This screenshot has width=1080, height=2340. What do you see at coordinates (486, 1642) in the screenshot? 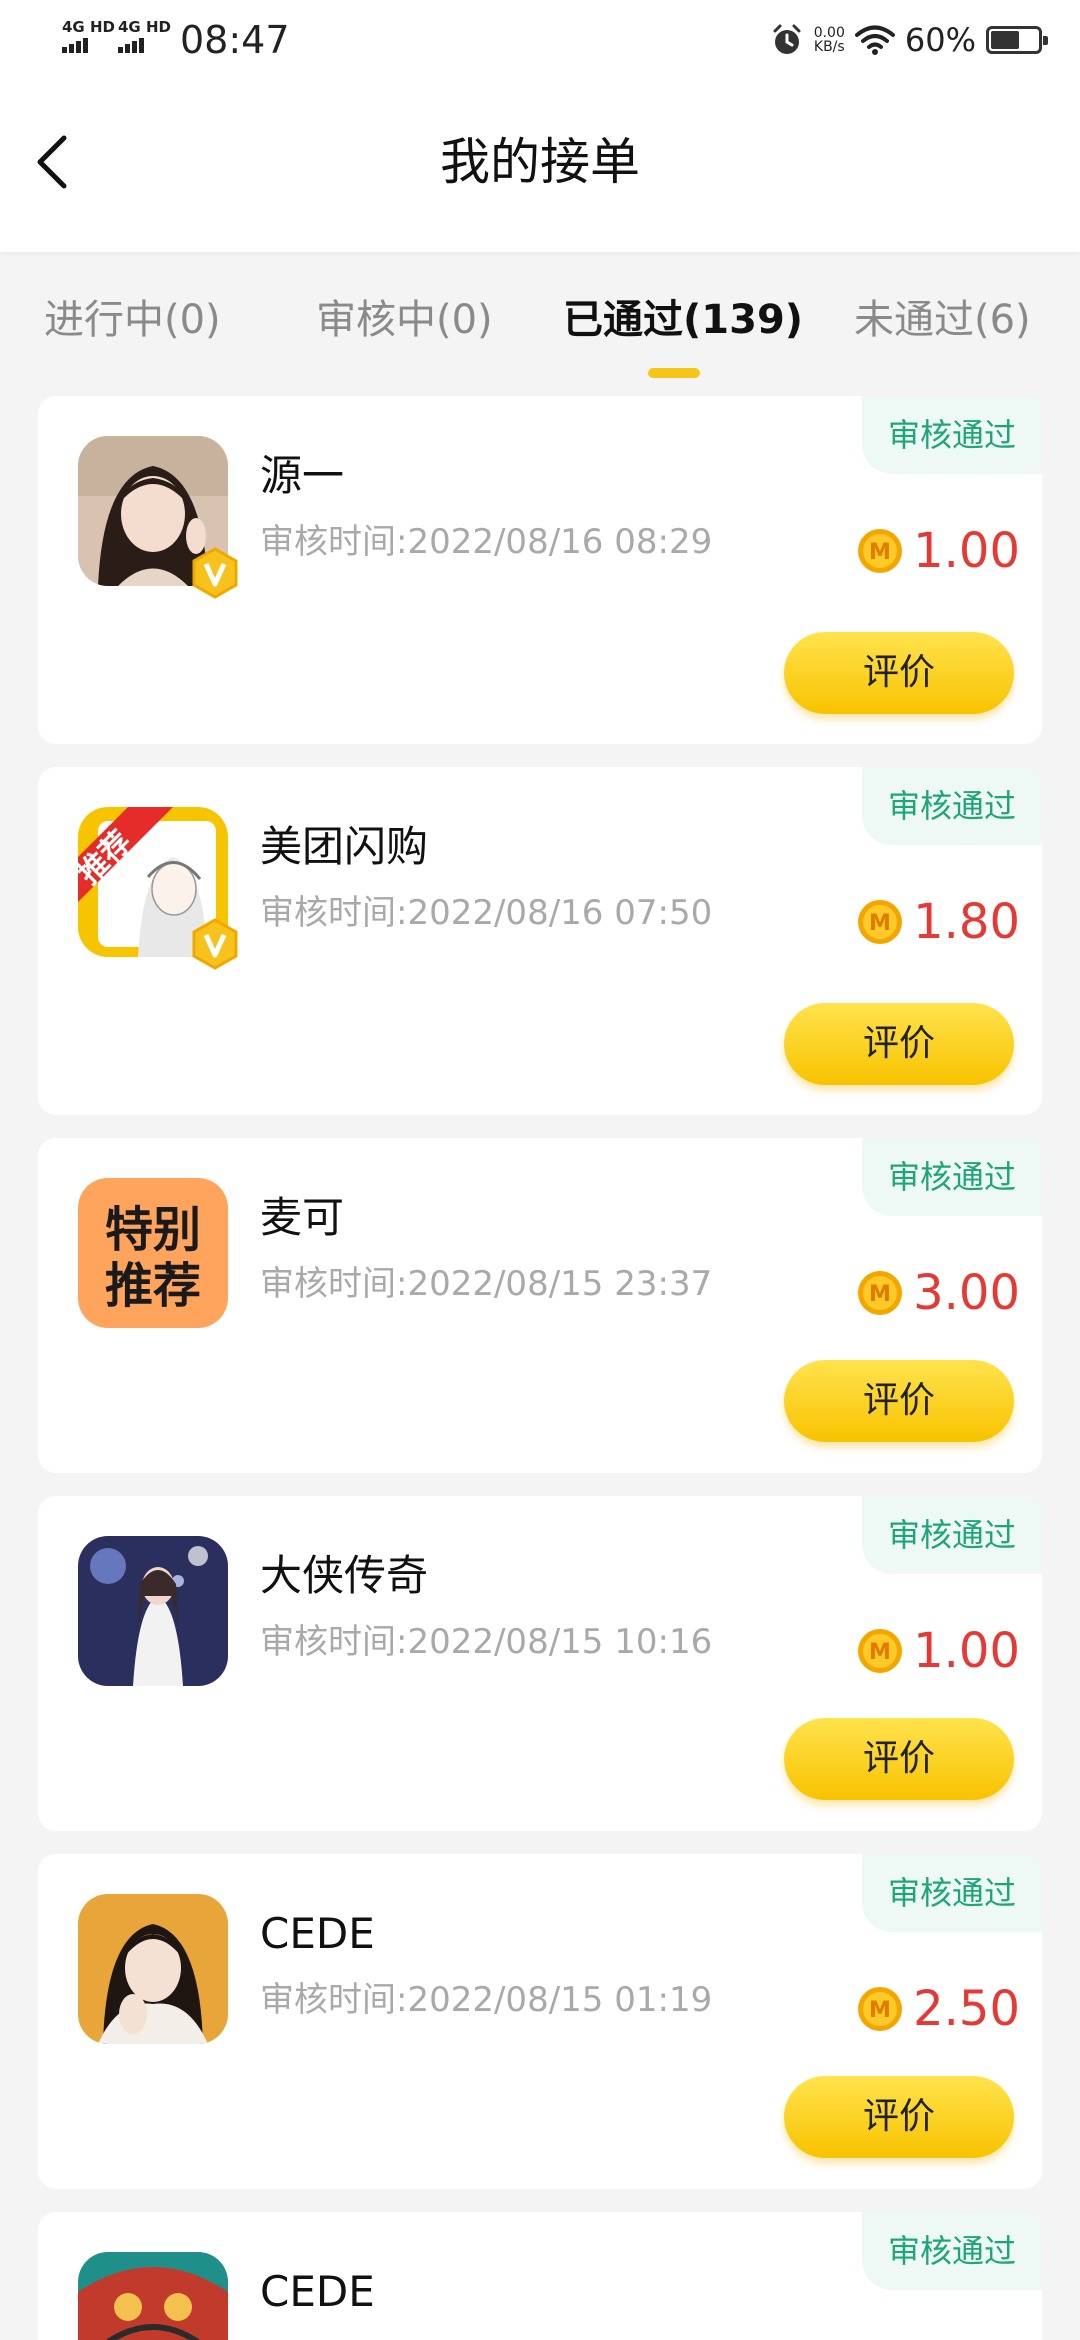
I see `review-time: 审核时间:2022/08/15 10:16` at bounding box center [486, 1642].